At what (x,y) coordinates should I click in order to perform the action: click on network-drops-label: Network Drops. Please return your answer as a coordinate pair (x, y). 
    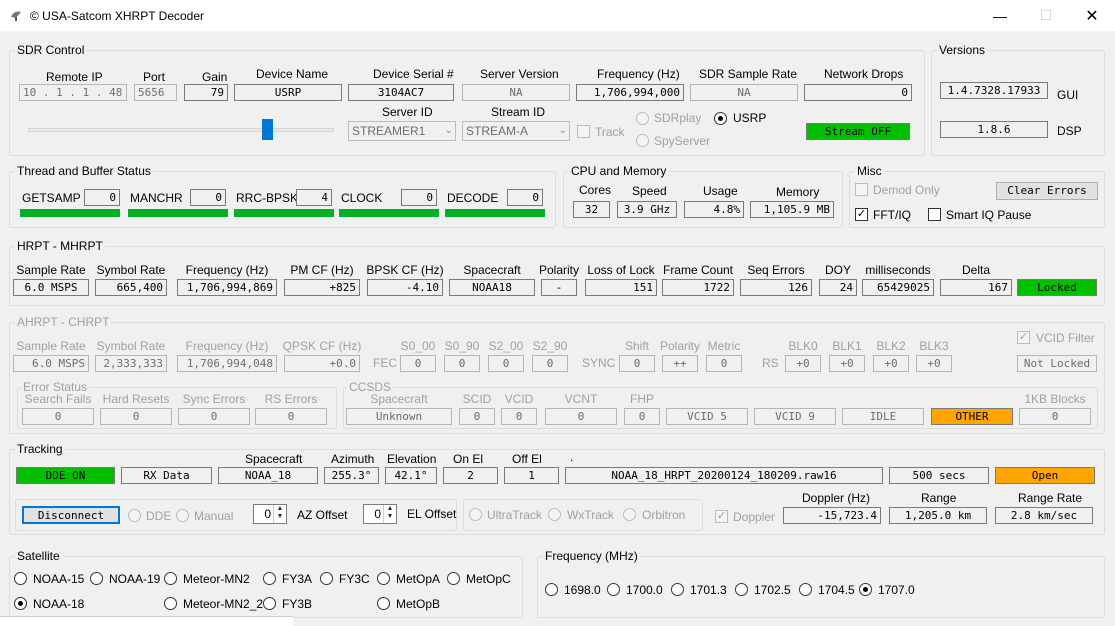
    Looking at the image, I should click on (864, 74).